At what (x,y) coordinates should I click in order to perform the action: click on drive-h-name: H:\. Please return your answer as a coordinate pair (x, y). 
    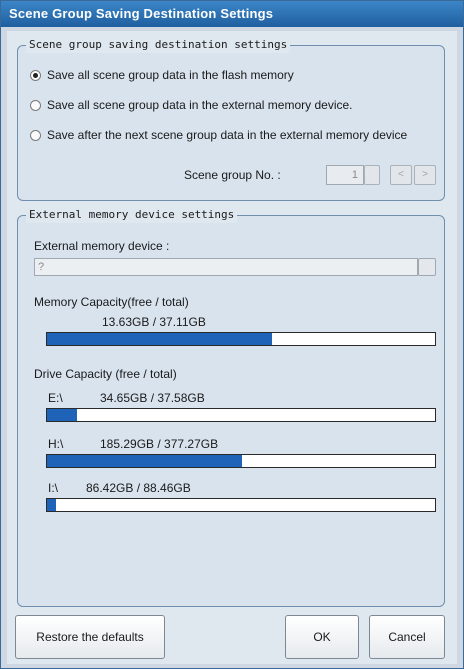
    Looking at the image, I should click on (56, 444).